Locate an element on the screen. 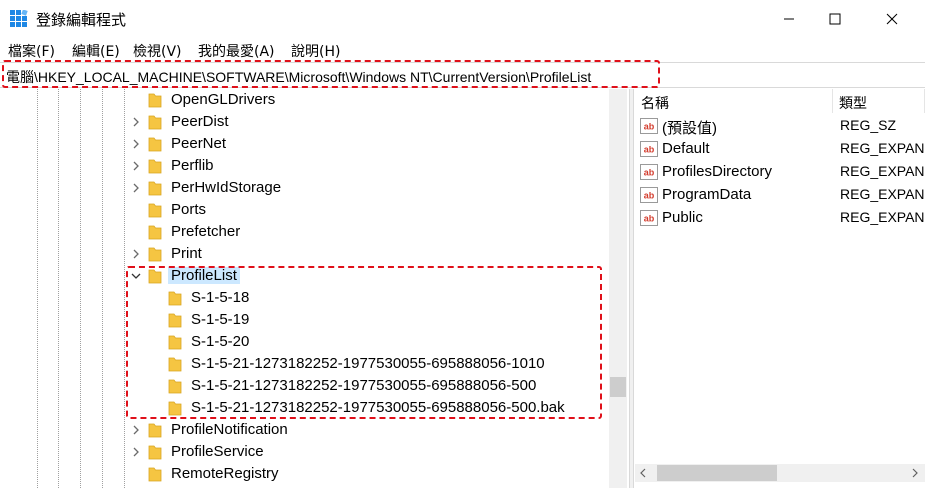 The width and height of the screenshot is (925, 488). values-horizontal-scrollbar is located at coordinates (780, 473).